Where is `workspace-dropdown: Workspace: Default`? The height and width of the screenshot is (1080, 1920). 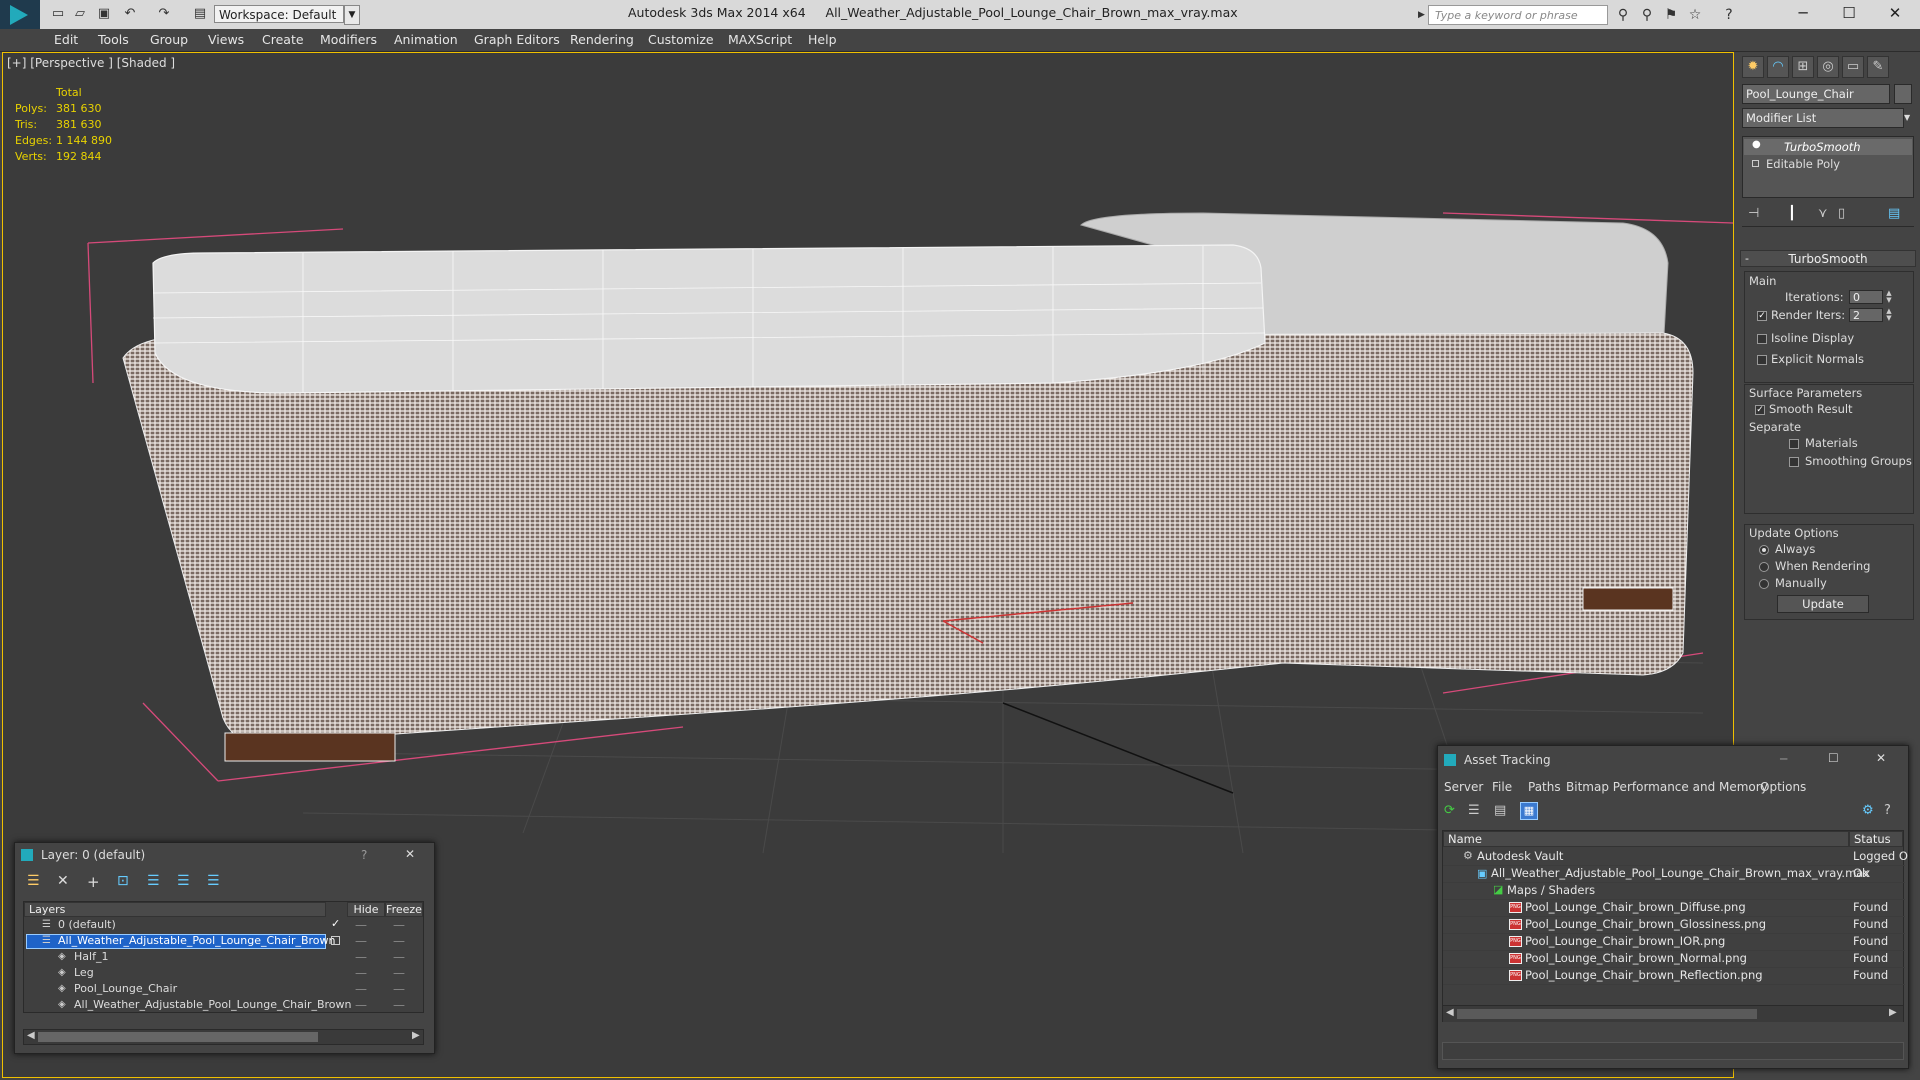 workspace-dropdown: Workspace: Default is located at coordinates (279, 14).